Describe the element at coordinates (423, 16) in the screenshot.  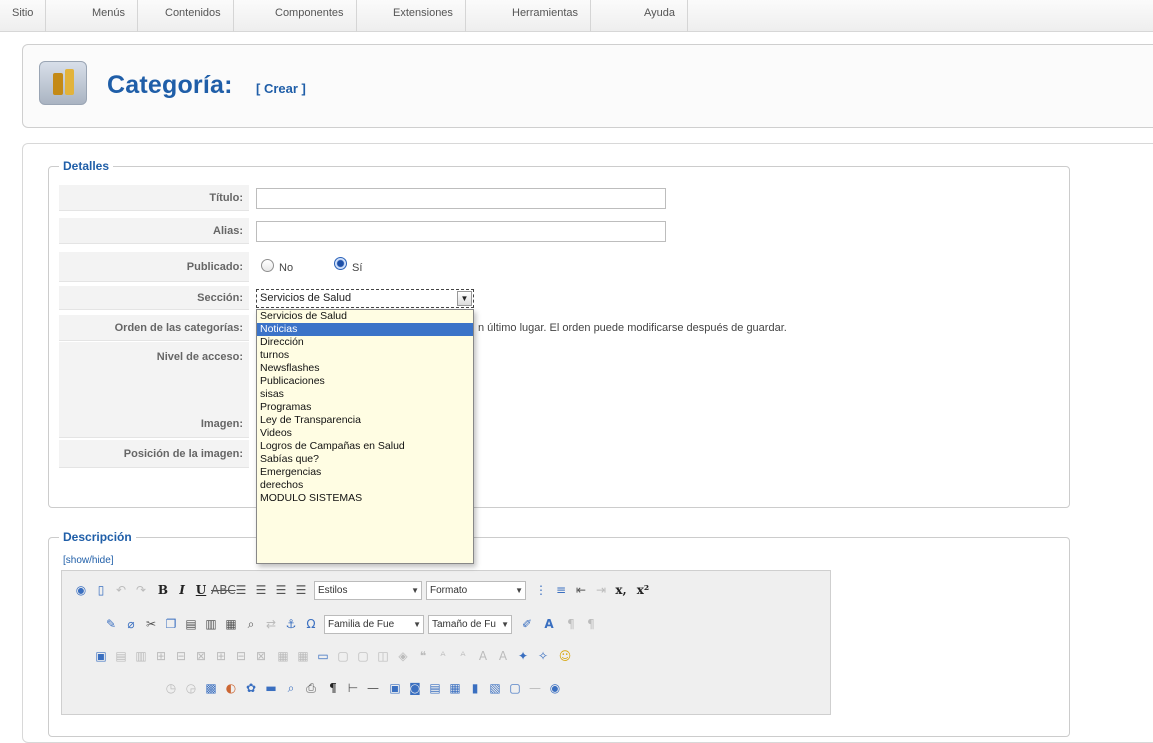
I see `menu-extensiones: Extensiones` at that location.